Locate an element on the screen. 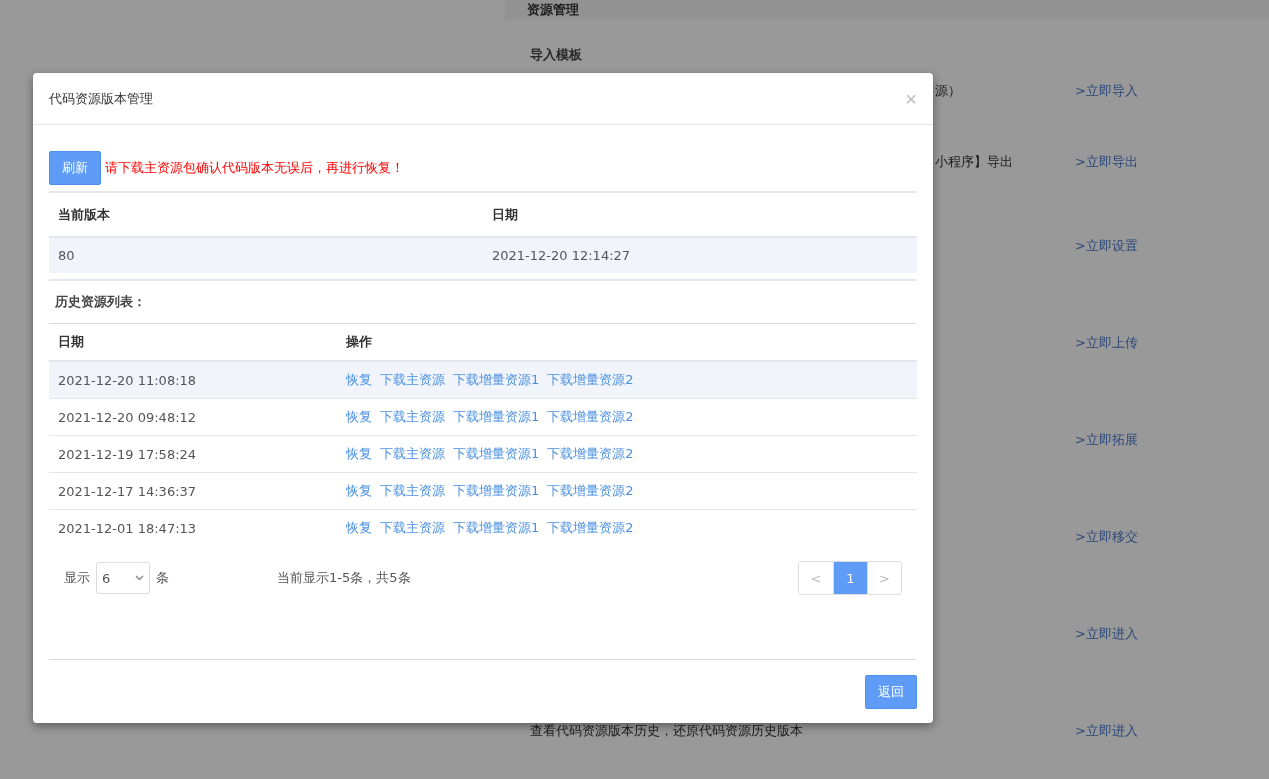  page-size-select: 6 is located at coordinates (123, 578).